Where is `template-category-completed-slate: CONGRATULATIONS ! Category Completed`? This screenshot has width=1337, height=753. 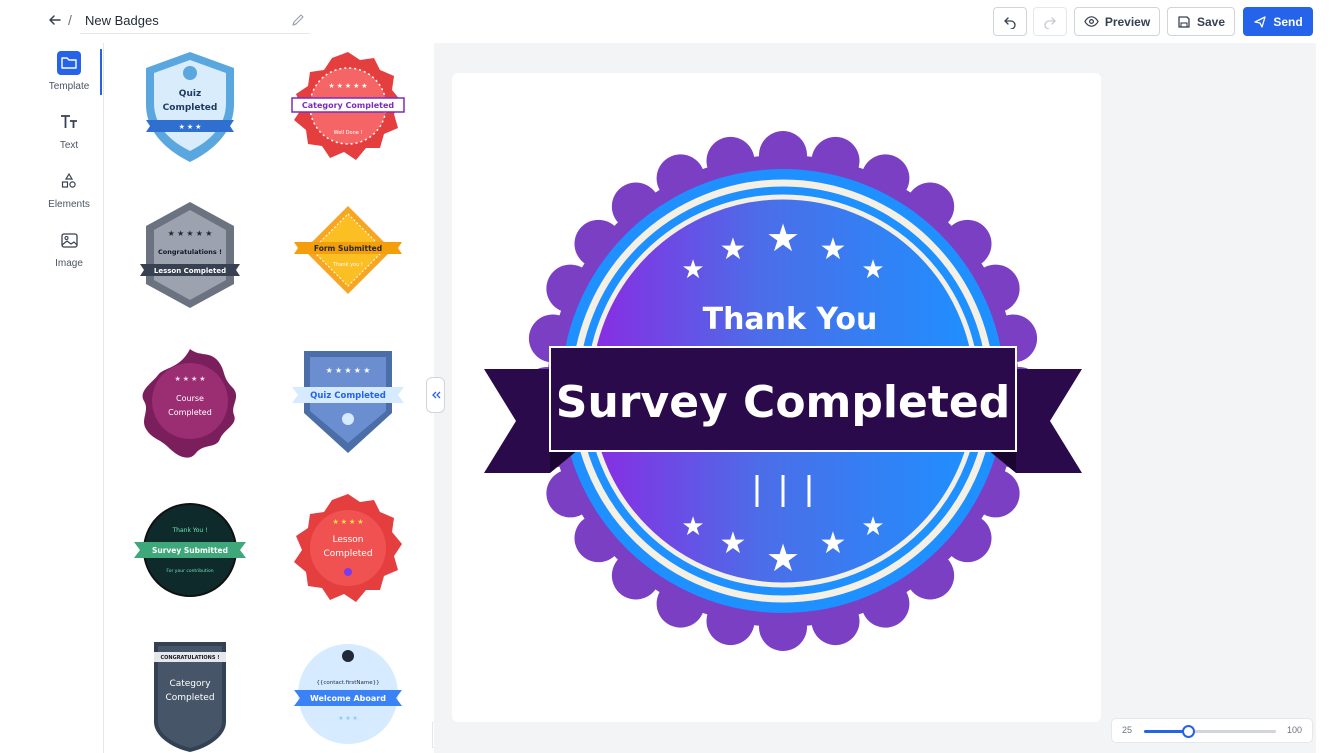 template-category-completed-slate: CONGRATULATIONS ! Category Completed is located at coordinates (190, 695).